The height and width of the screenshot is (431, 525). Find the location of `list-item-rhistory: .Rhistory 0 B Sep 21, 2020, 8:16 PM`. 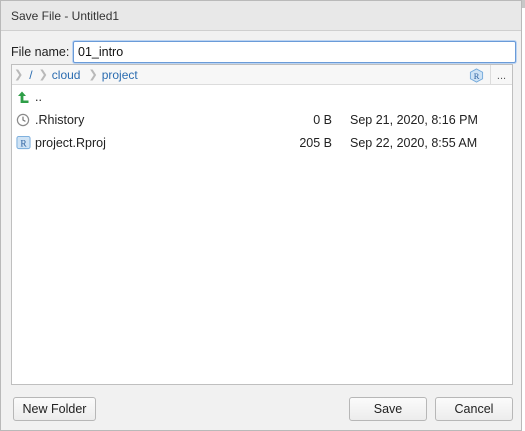

list-item-rhistory: .Rhistory 0 B Sep 21, 2020, 8:16 PM is located at coordinates (262, 119).